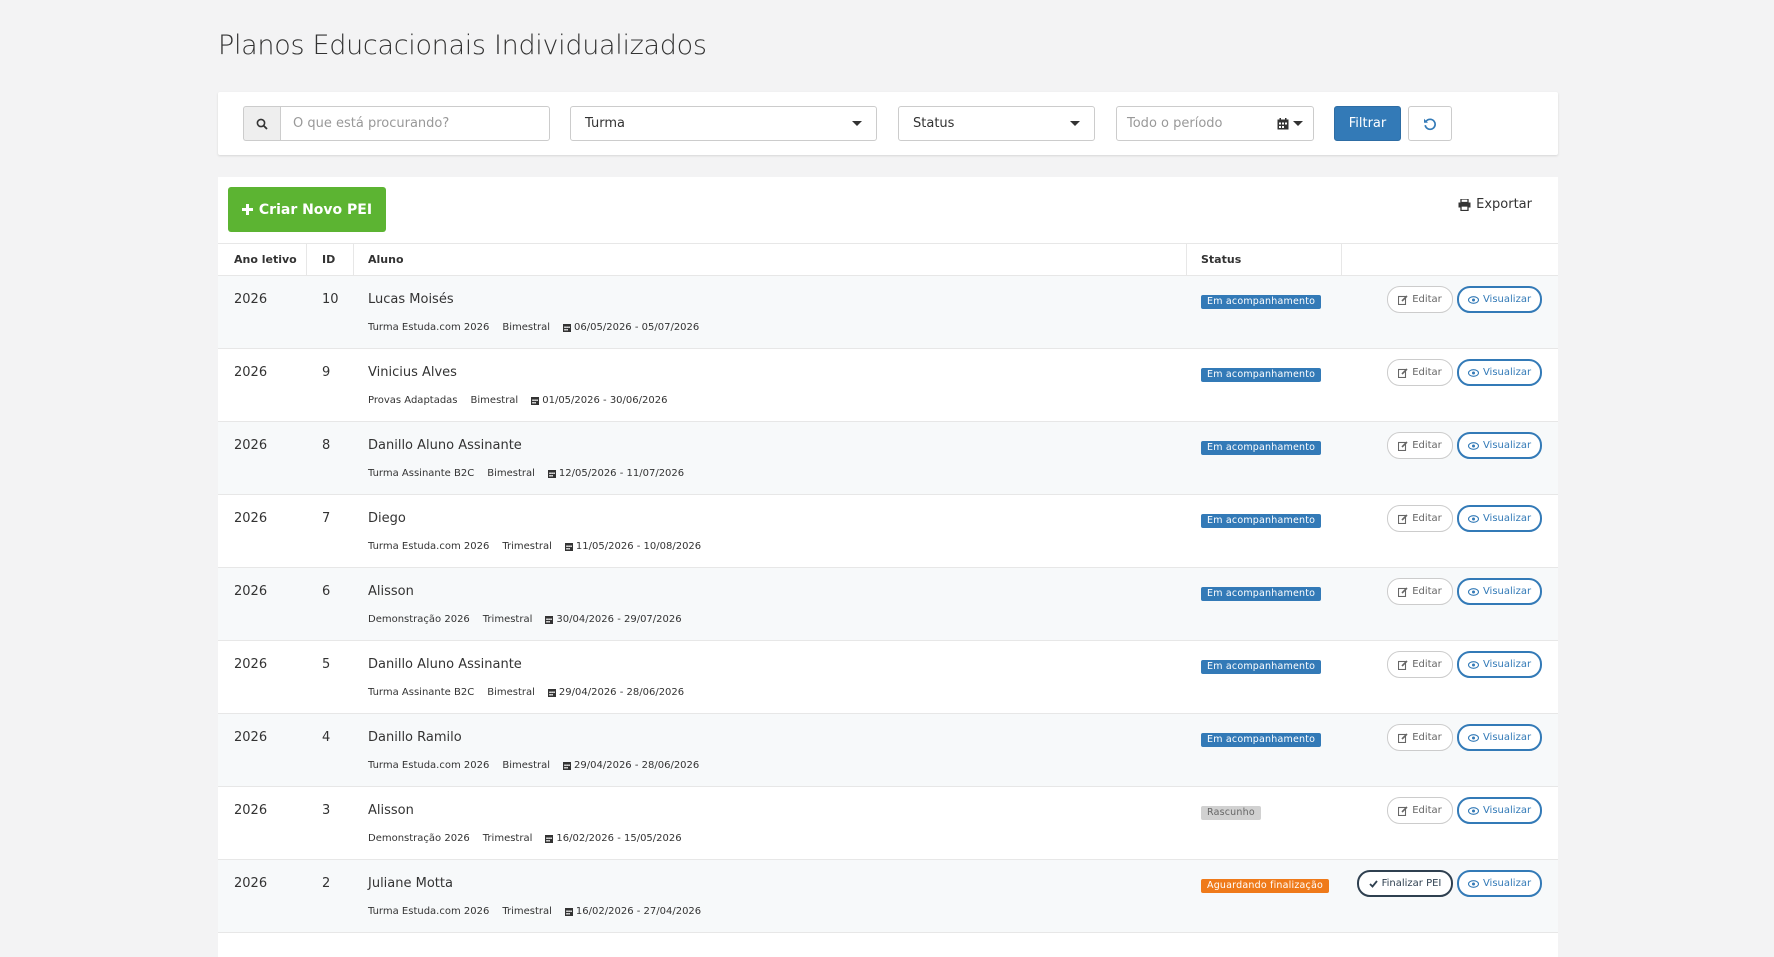 This screenshot has width=1774, height=957. I want to click on reset-icon, so click(1430, 124).